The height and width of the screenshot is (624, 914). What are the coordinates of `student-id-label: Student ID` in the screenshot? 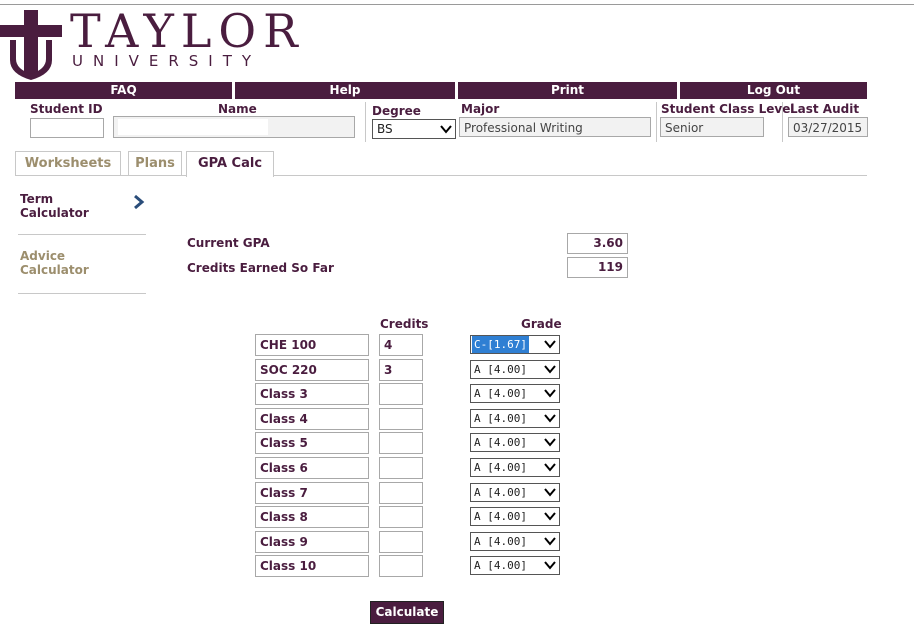 It's located at (66, 109).